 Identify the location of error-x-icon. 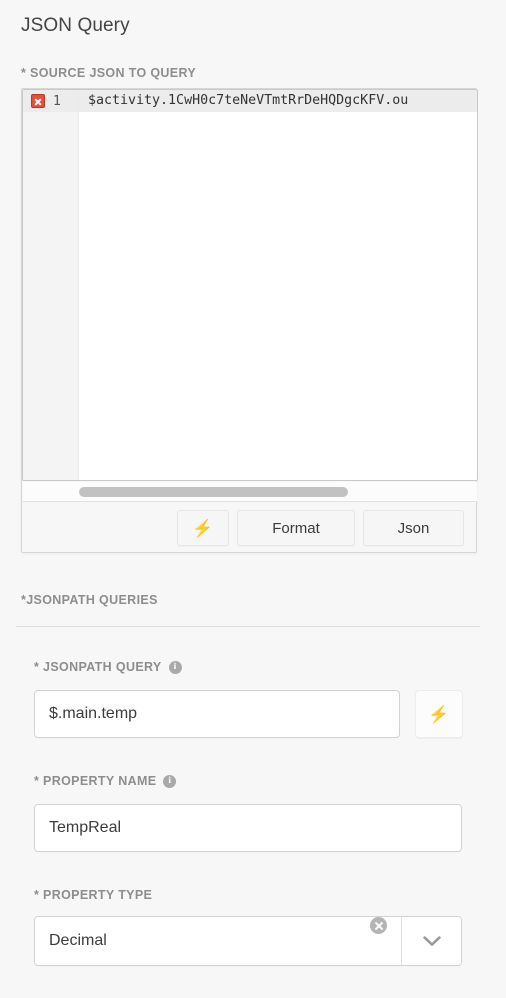
(38, 101).